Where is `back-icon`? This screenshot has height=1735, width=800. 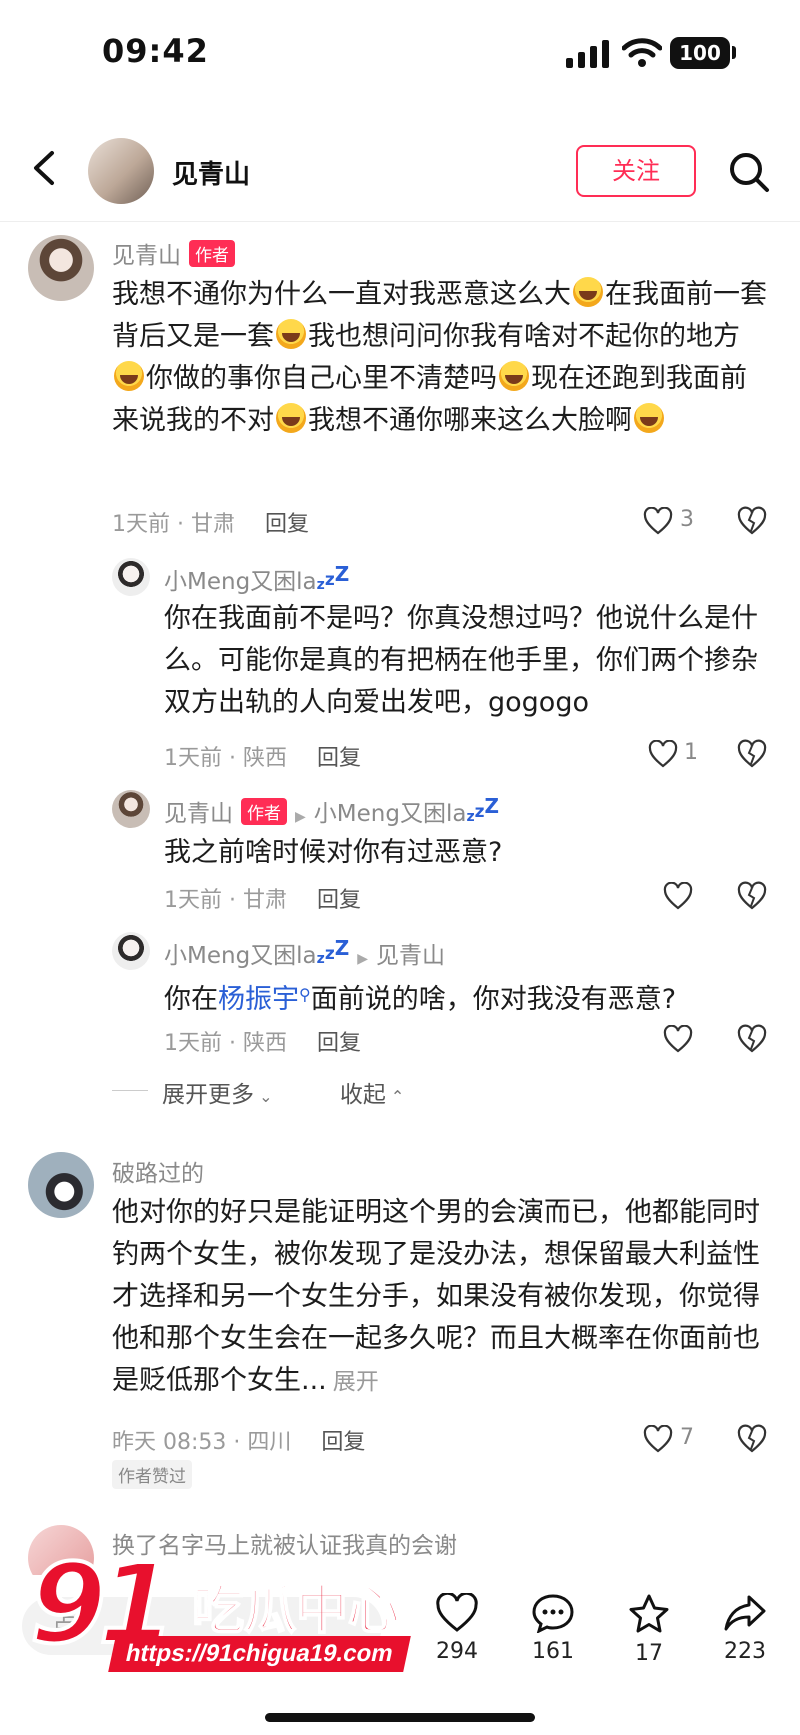
back-icon is located at coordinates (44, 168).